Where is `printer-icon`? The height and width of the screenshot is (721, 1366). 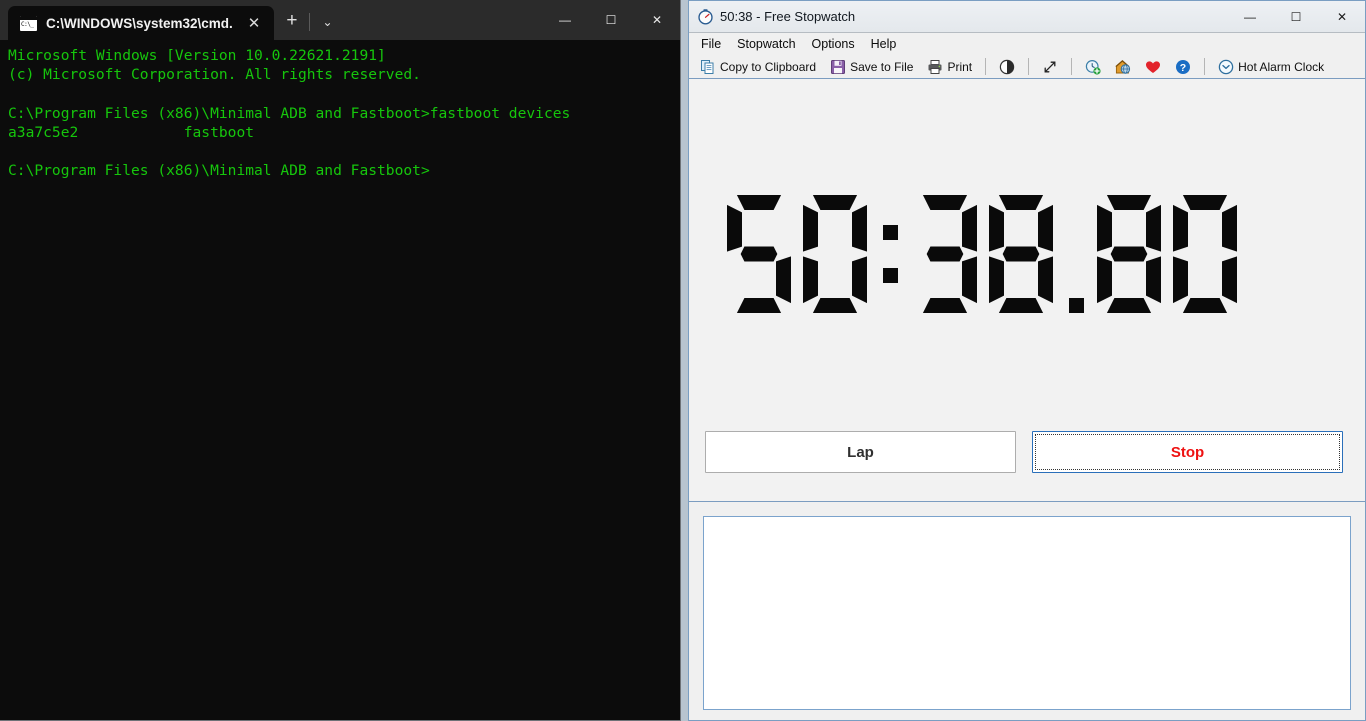
printer-icon is located at coordinates (935, 66).